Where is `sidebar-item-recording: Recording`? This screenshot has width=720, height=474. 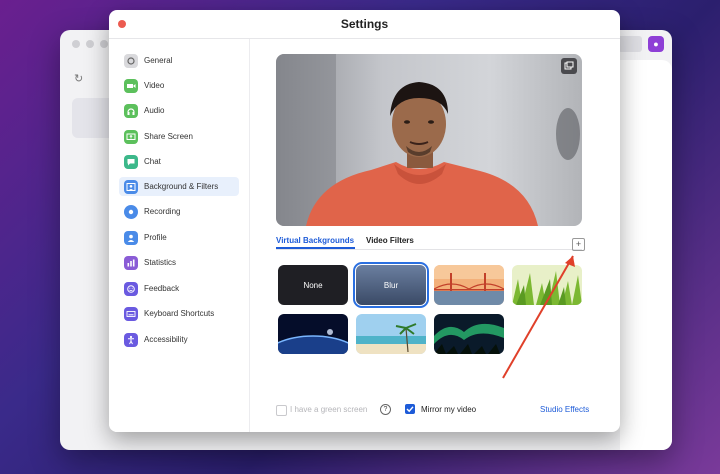 sidebar-item-recording: Recording is located at coordinates (179, 211).